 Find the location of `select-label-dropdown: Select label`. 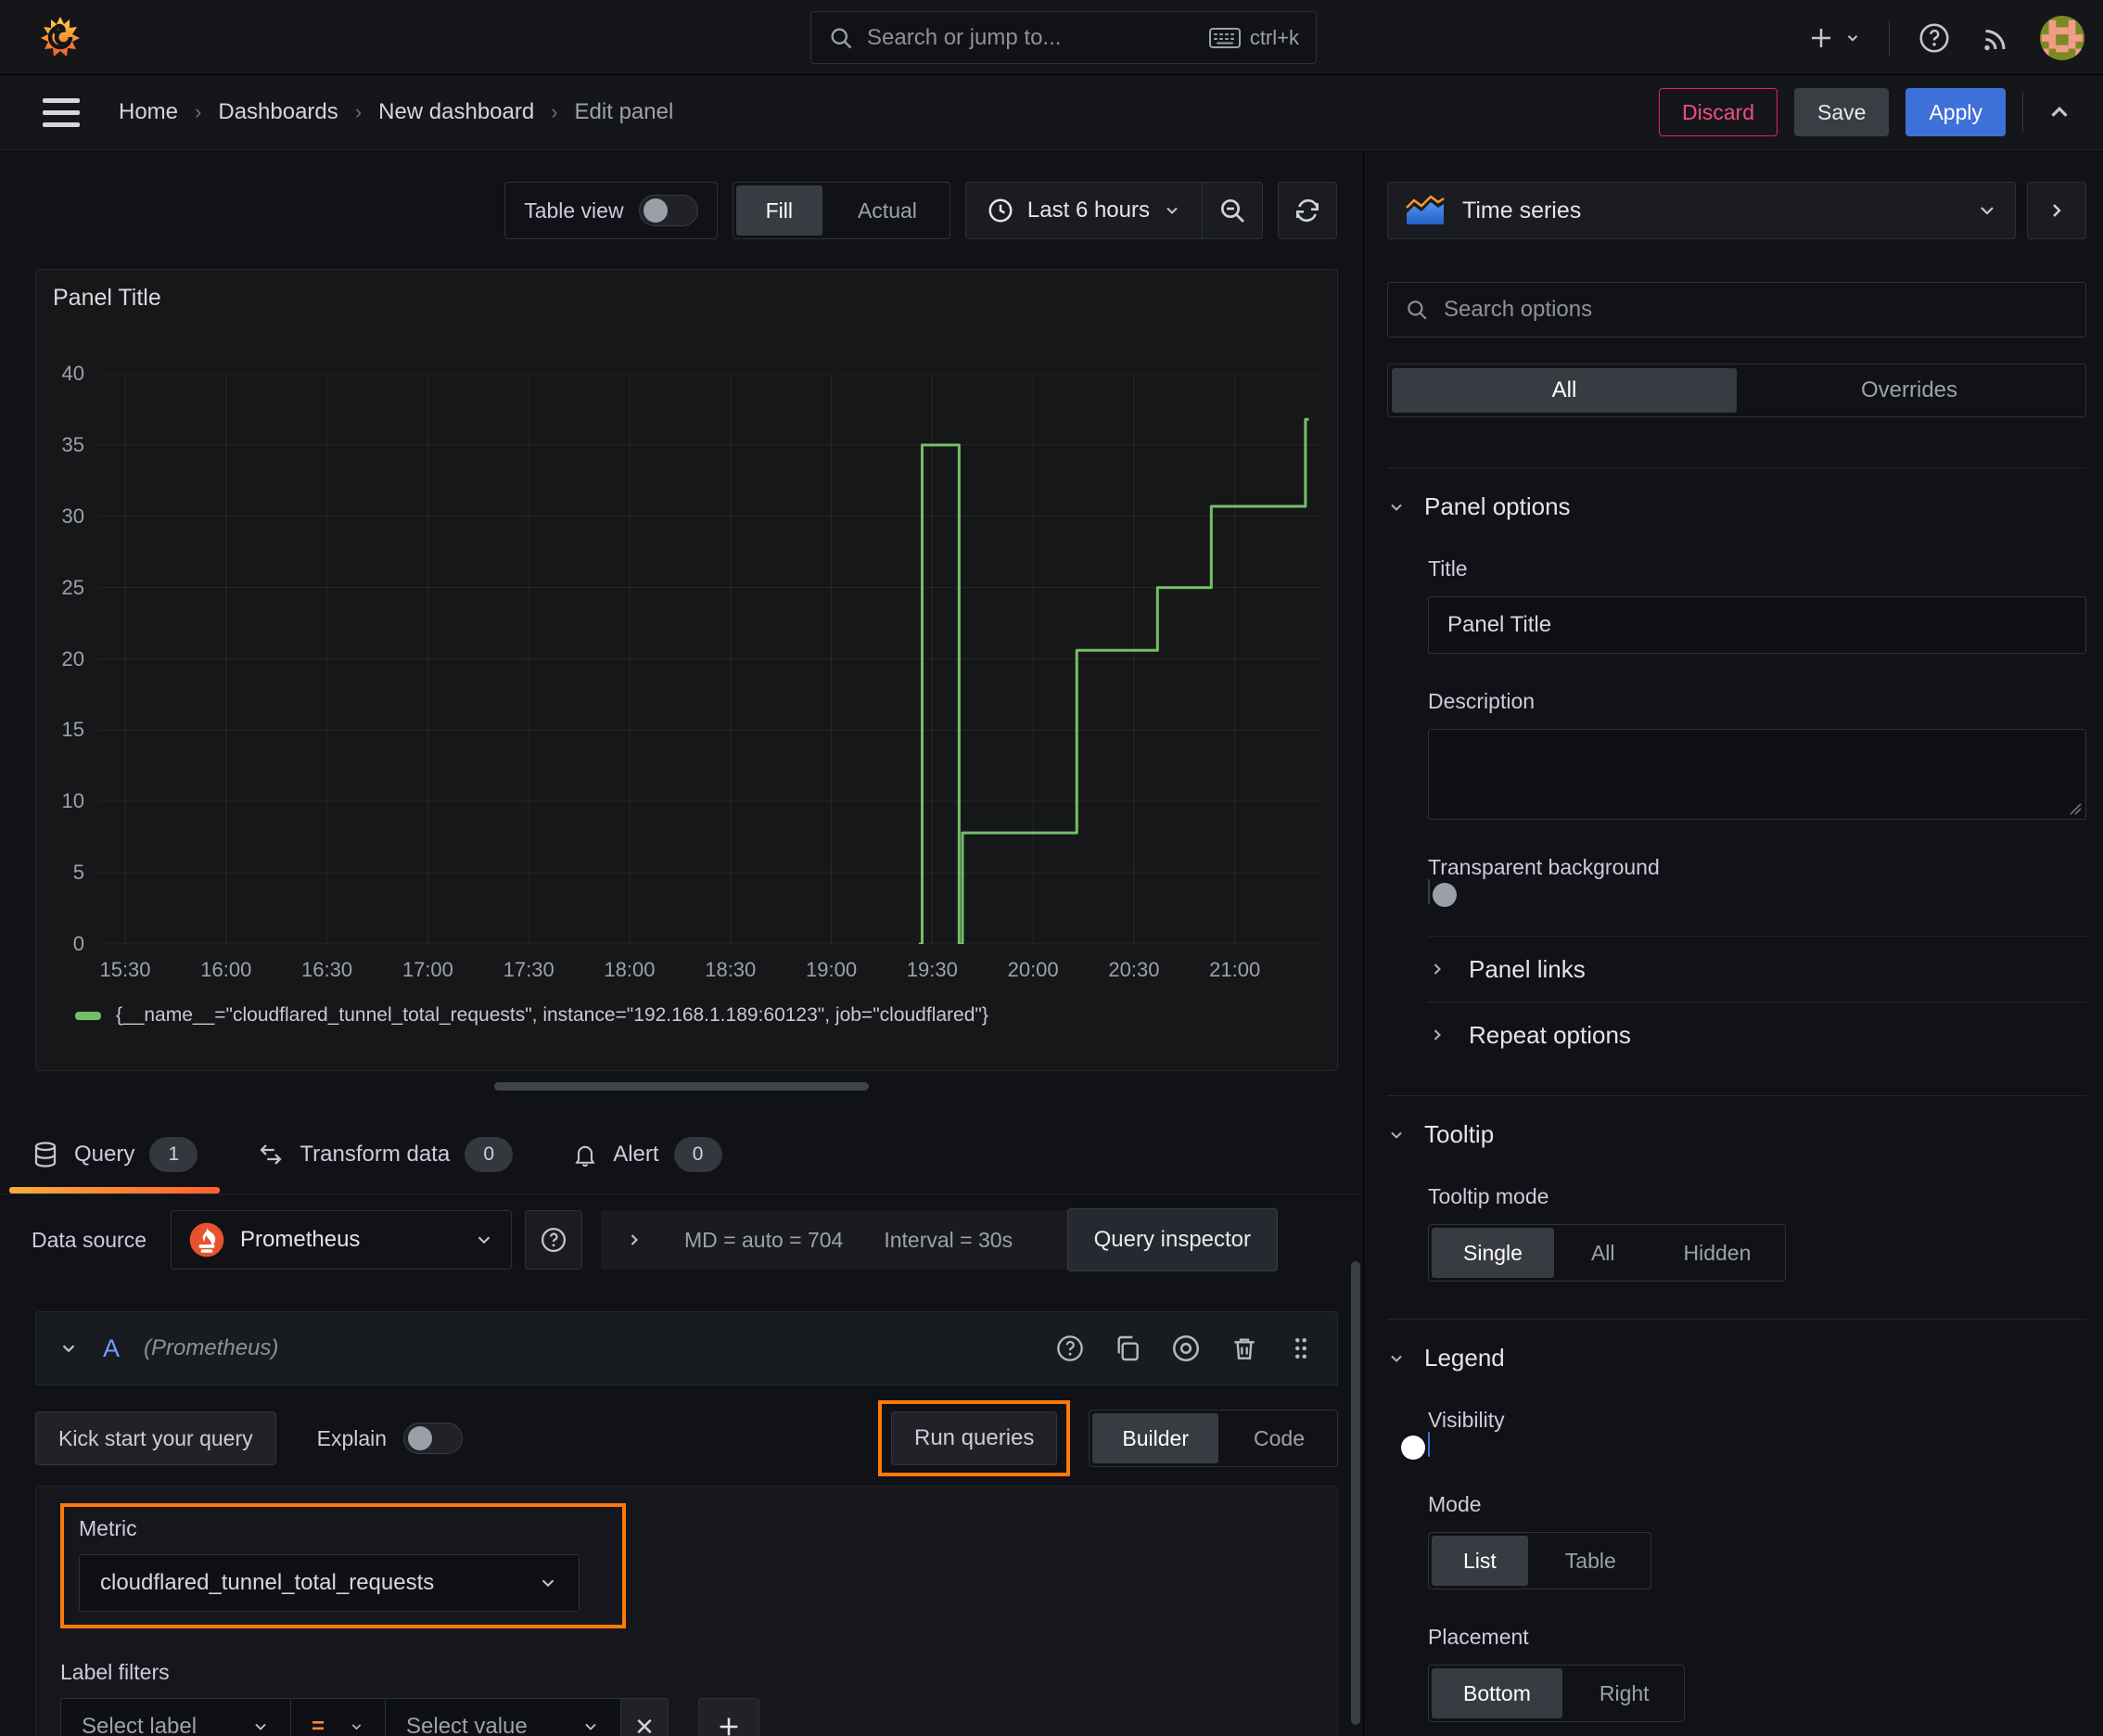

select-label-dropdown: Select label is located at coordinates (175, 1717).